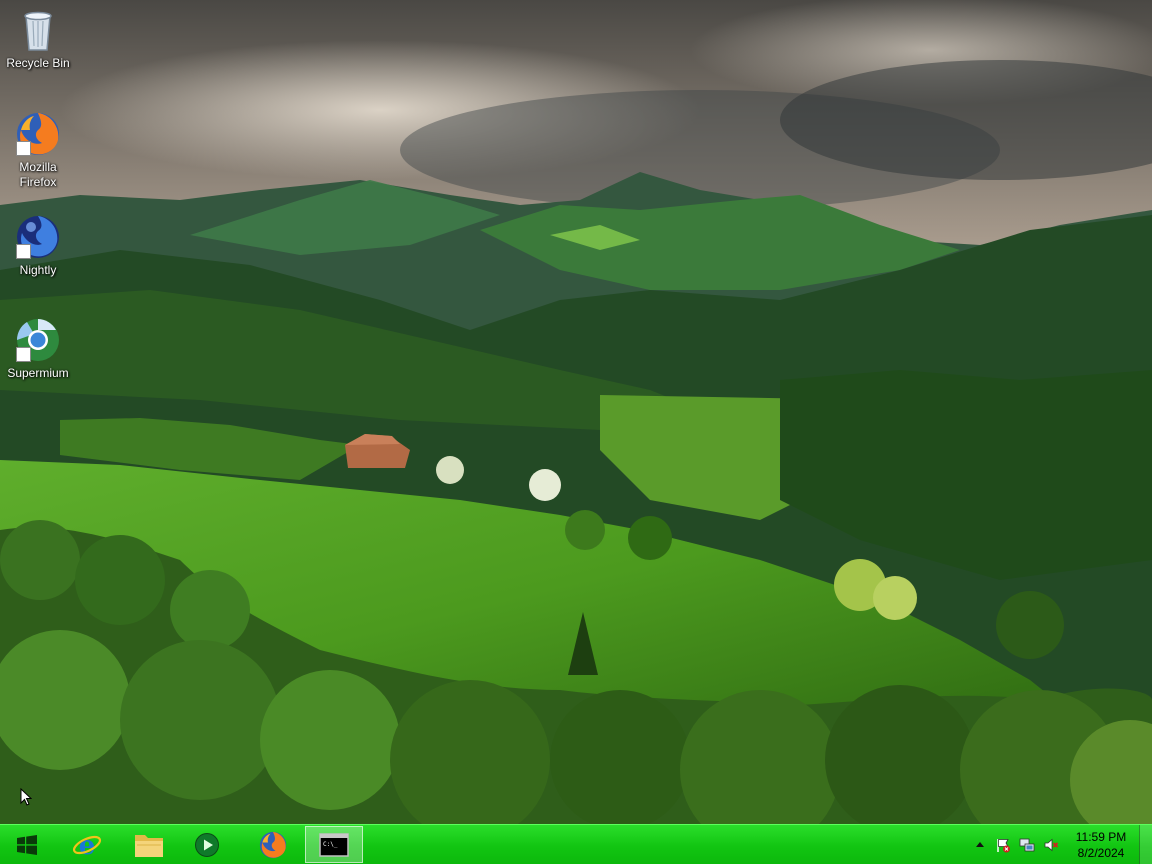  I want to click on taskbar-command-prompt-button: C:\_, so click(334, 844).